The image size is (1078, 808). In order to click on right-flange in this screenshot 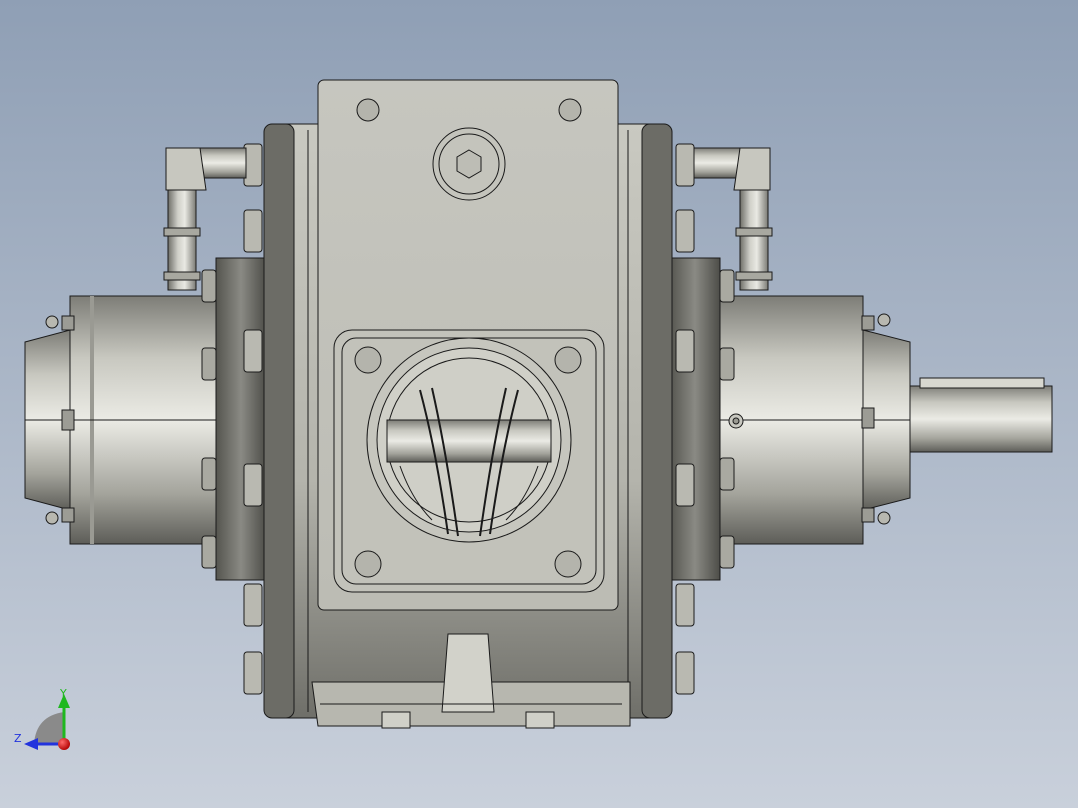, I will do `click(695, 419)`.